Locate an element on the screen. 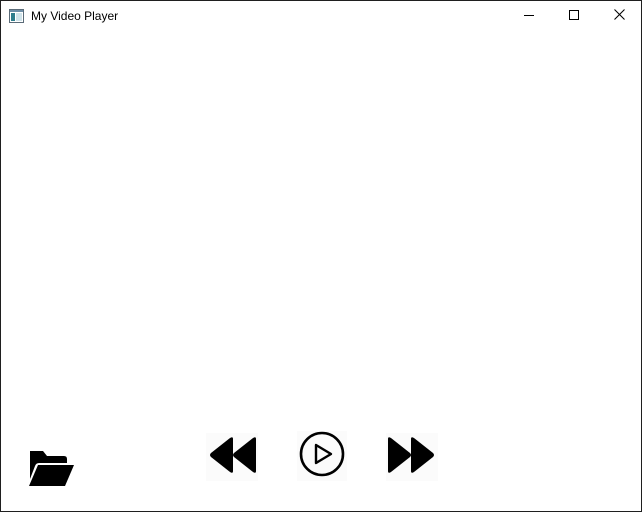 Image resolution: width=642 pixels, height=512 pixels. folder-open-icon is located at coordinates (51, 470).